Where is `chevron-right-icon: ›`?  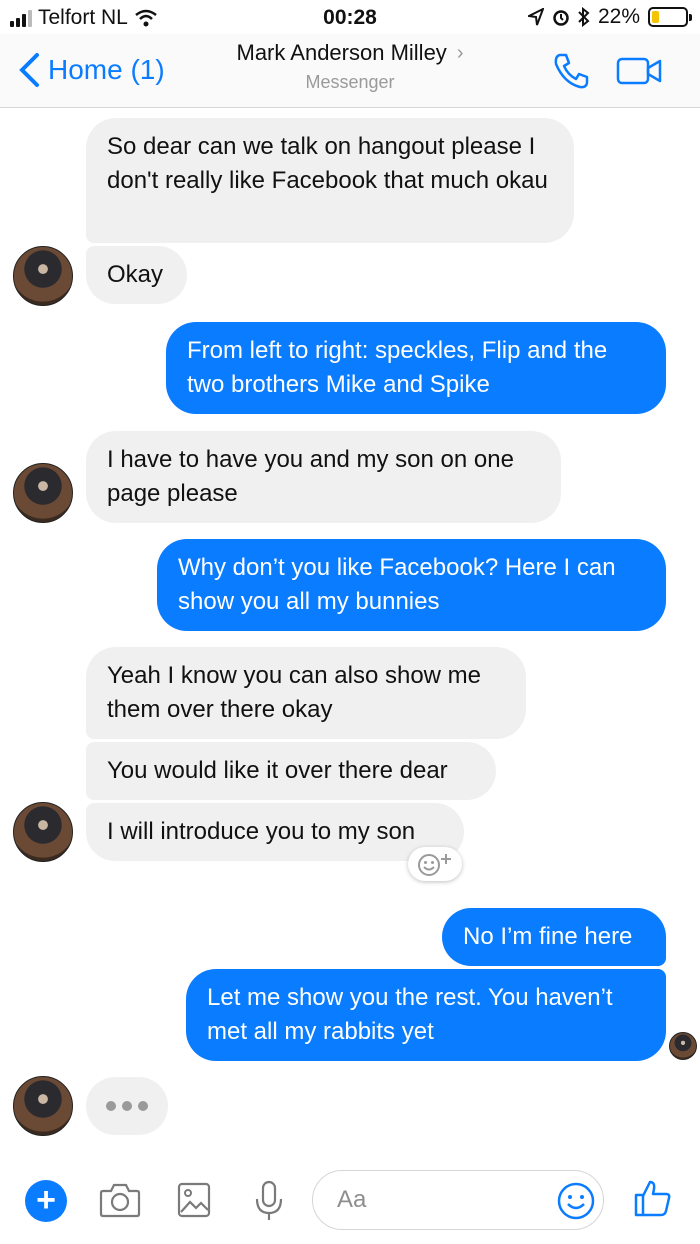 chevron-right-icon: › is located at coordinates (460, 52).